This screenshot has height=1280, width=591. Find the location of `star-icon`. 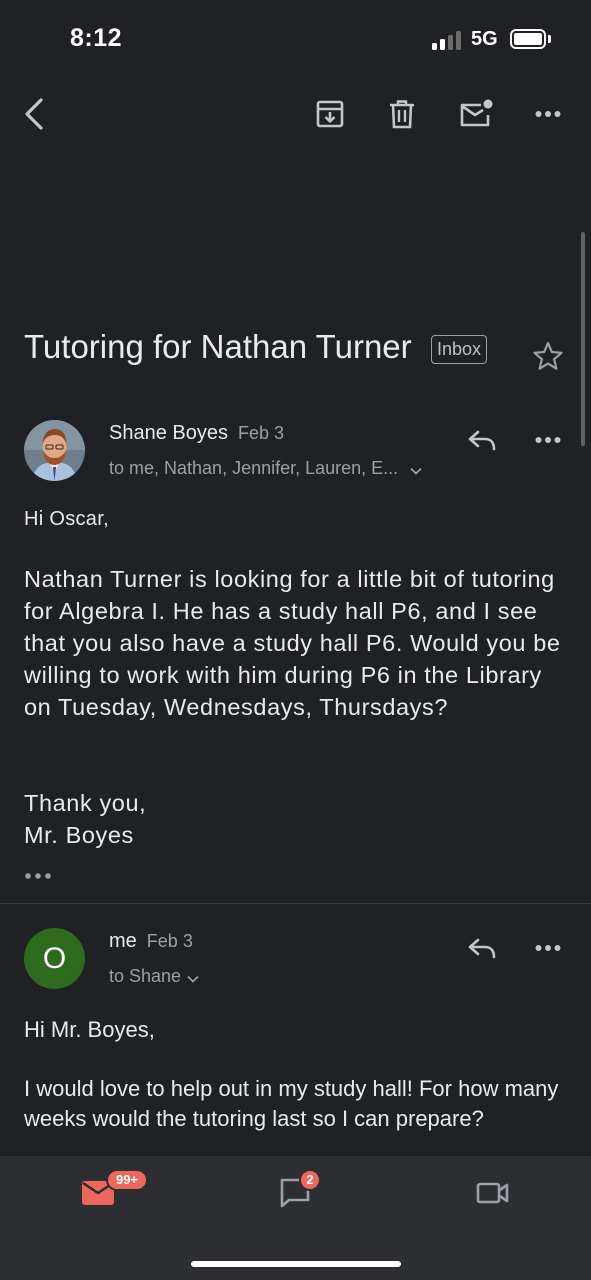

star-icon is located at coordinates (548, 355).